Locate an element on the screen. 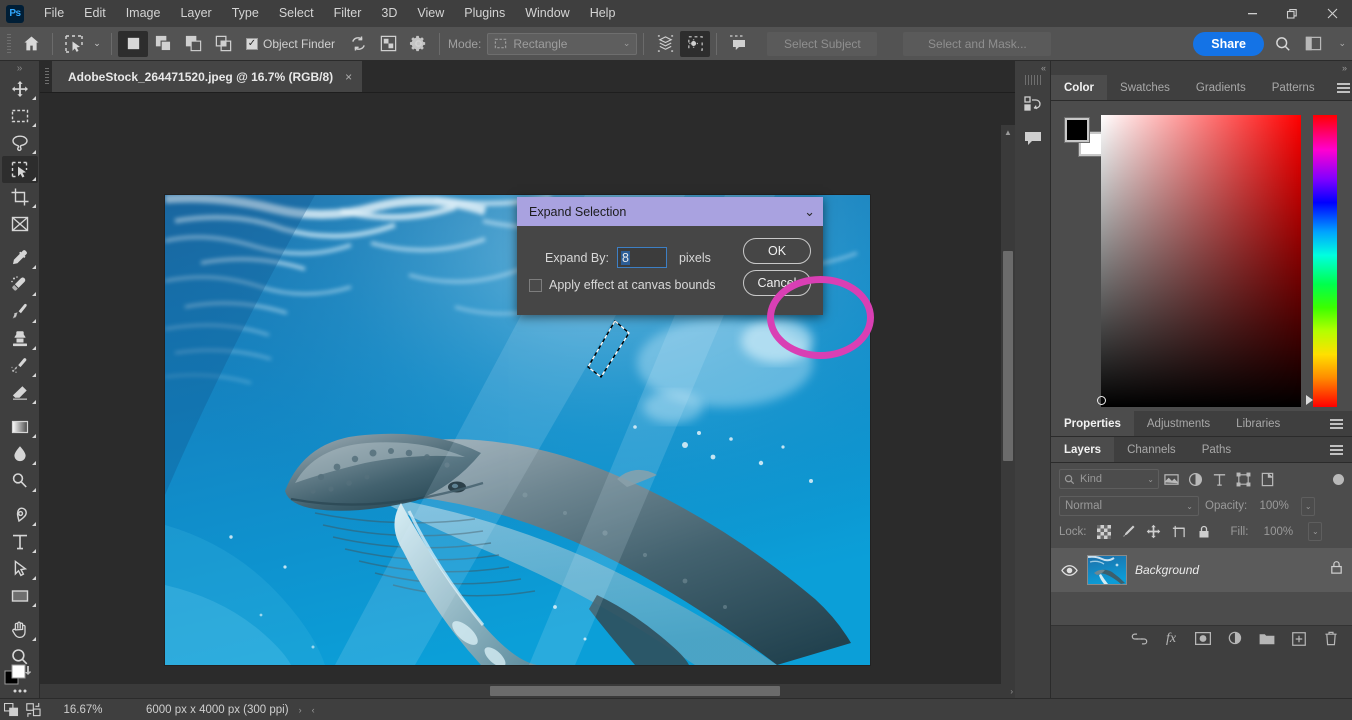 The image size is (1352, 720). delete-layer-button is located at coordinates (1331, 639).